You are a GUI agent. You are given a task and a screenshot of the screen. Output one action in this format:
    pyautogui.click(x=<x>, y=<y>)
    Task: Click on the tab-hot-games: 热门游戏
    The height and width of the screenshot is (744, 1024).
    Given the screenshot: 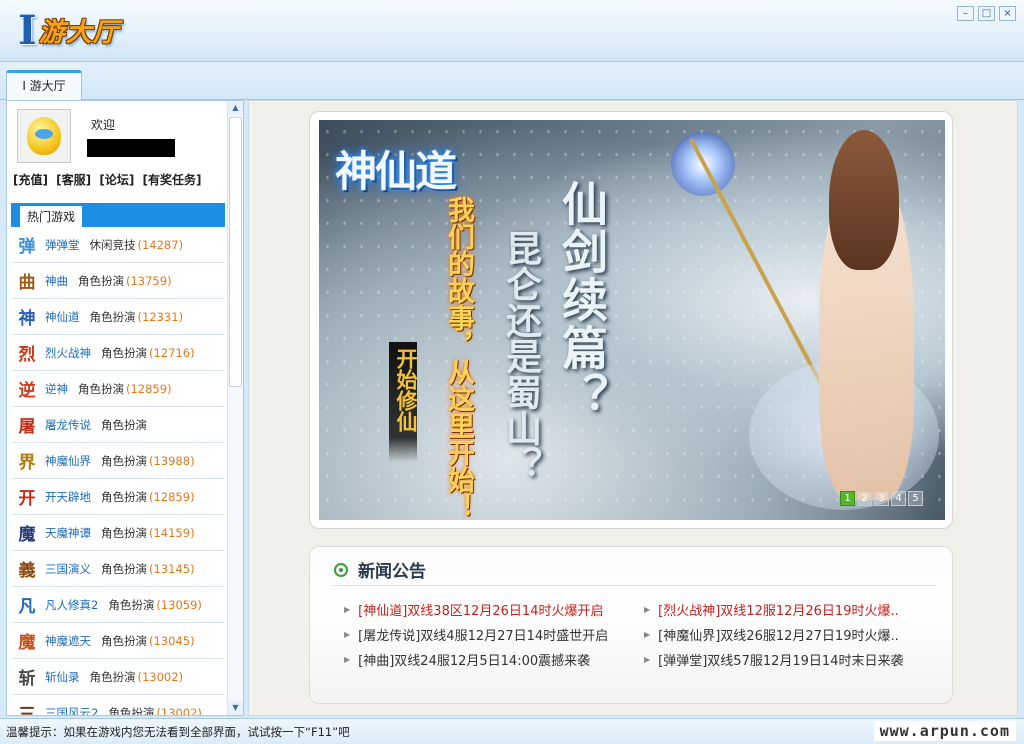 What is the action you would take?
    pyautogui.click(x=51, y=216)
    